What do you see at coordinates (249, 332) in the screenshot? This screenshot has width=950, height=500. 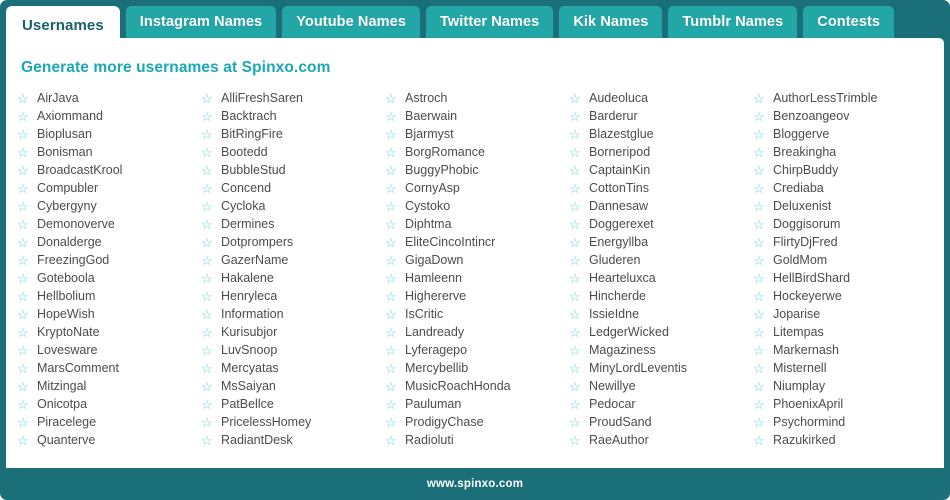 I see `username-label: Kurisubjor` at bounding box center [249, 332].